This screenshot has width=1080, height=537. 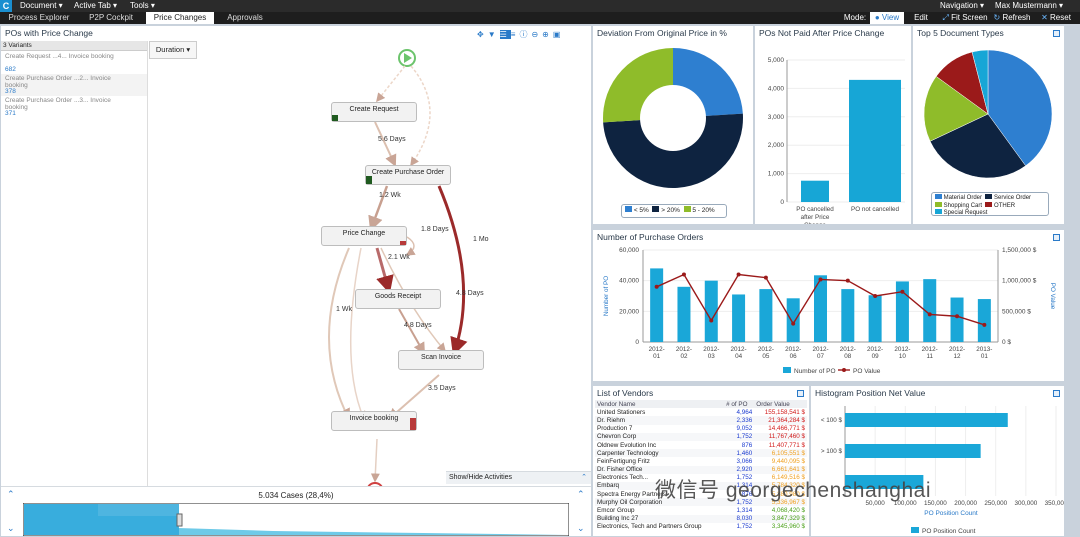 What do you see at coordinates (547, 34) in the screenshot?
I see `zoom-in-icon: ⊕` at bounding box center [547, 34].